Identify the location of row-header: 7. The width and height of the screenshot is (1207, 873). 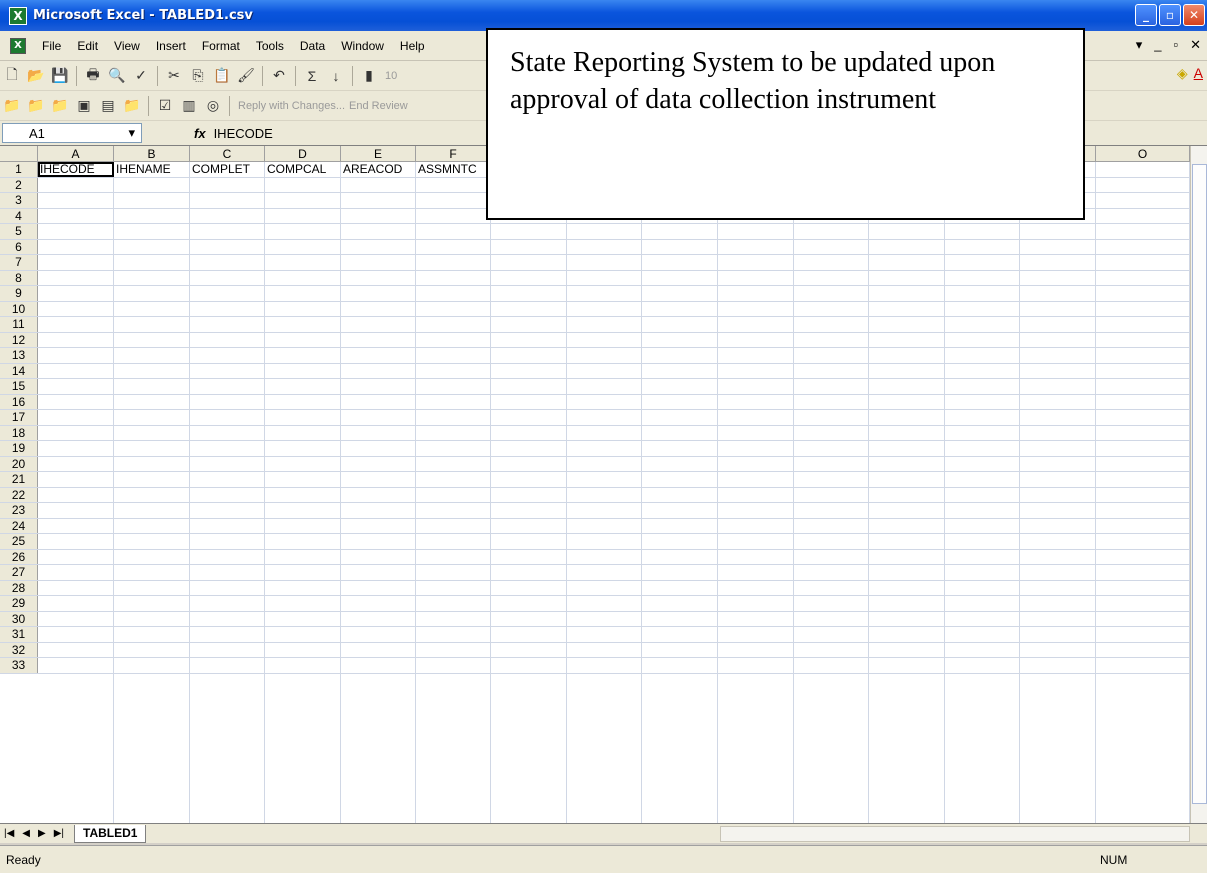
(19, 262).